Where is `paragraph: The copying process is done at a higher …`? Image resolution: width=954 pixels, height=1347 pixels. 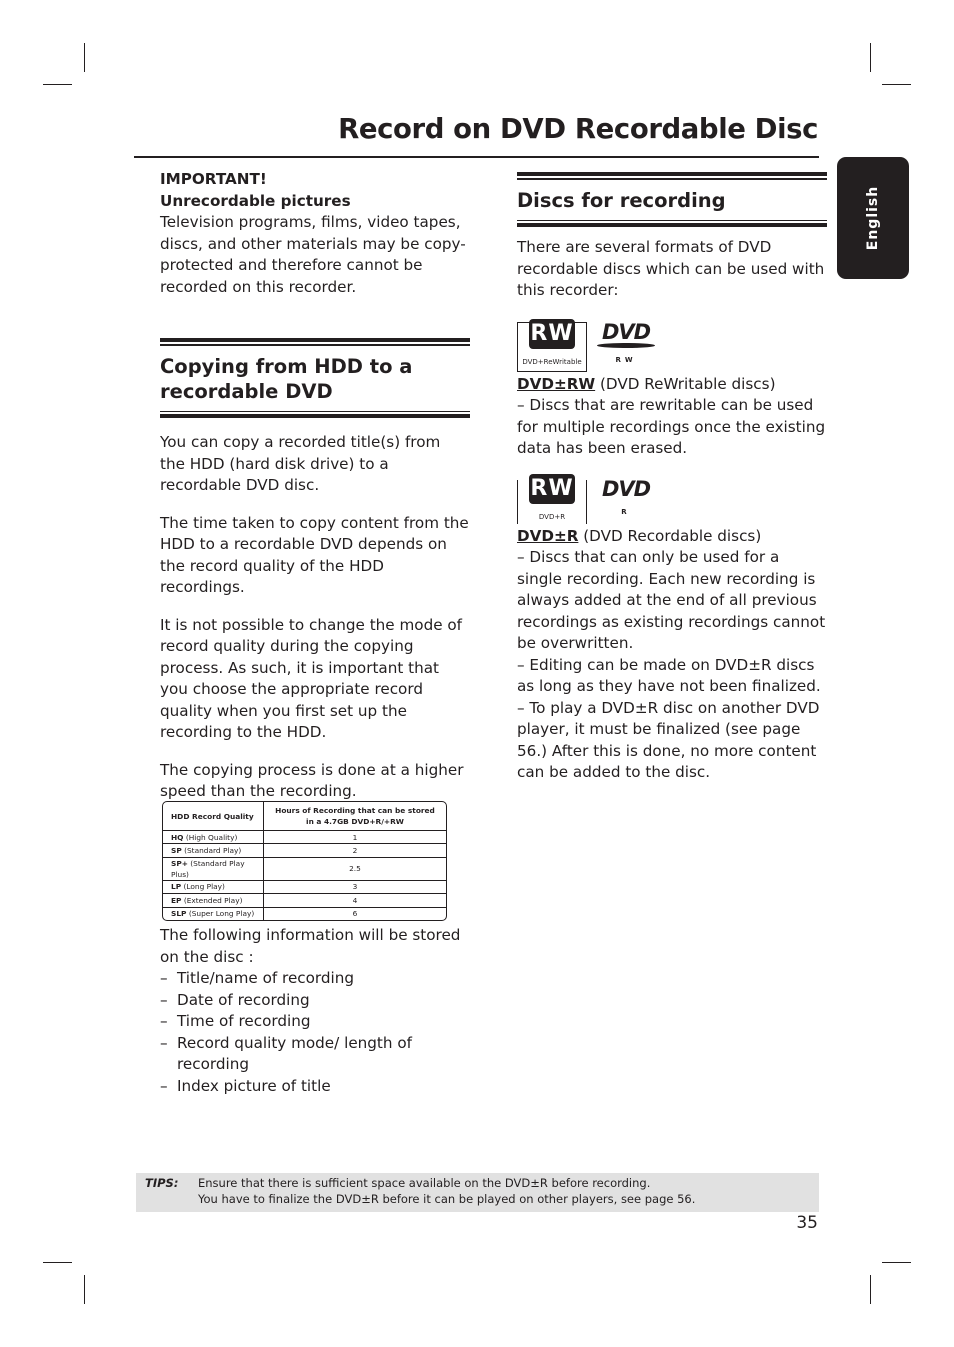
paragraph: The copying process is done at a higher … is located at coordinates (312, 780).